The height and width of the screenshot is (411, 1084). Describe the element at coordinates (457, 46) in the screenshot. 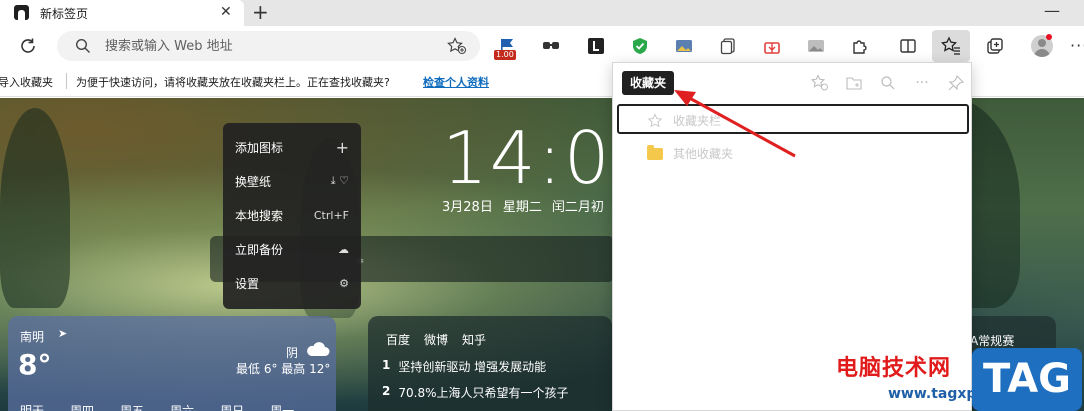

I see `add-favorite-icon` at that location.